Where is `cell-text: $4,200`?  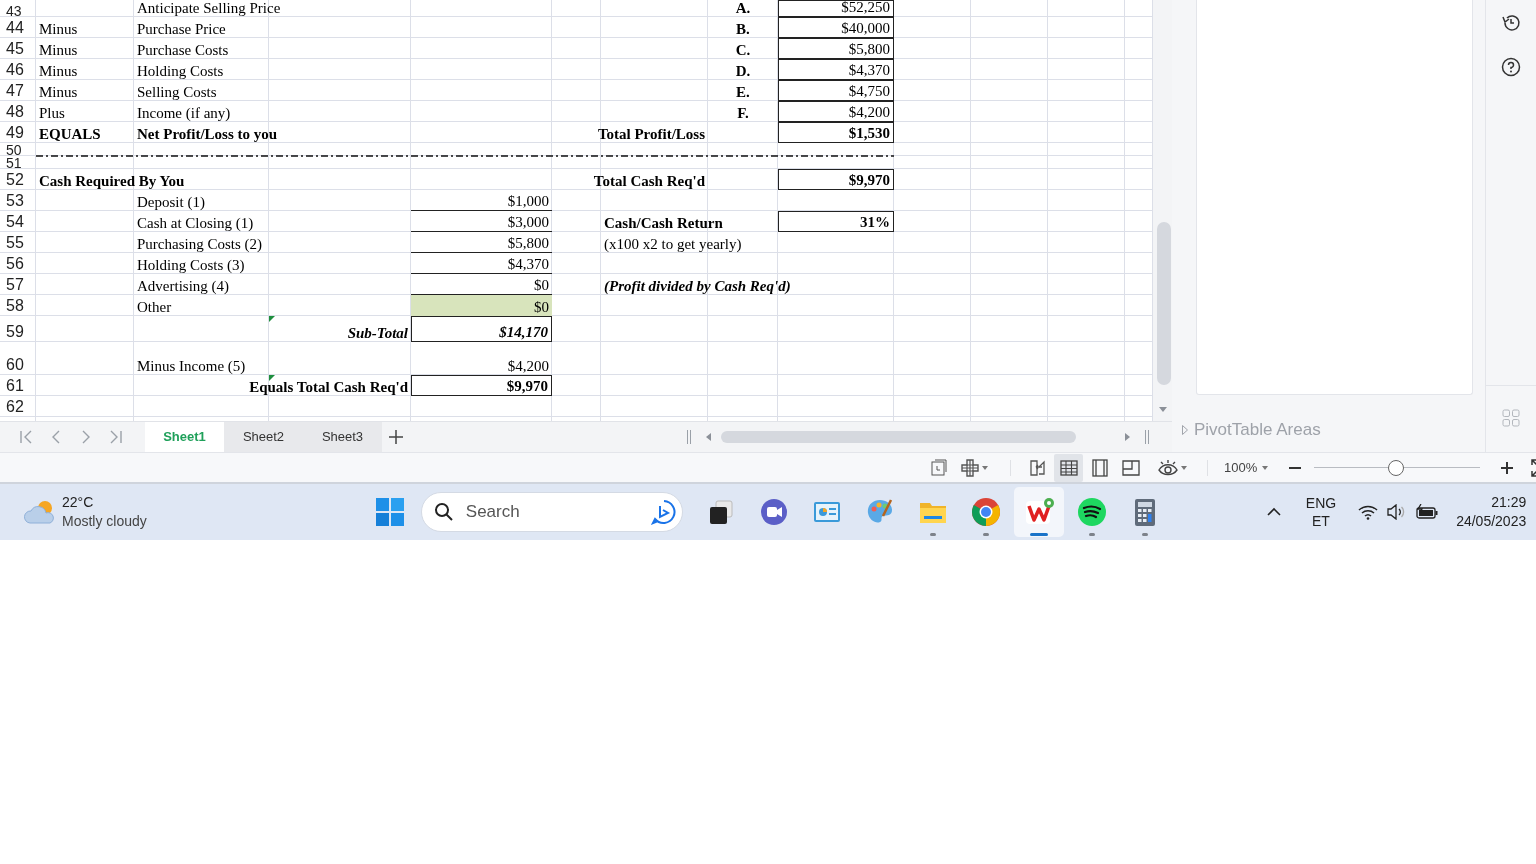 cell-text: $4,200 is located at coordinates (528, 366).